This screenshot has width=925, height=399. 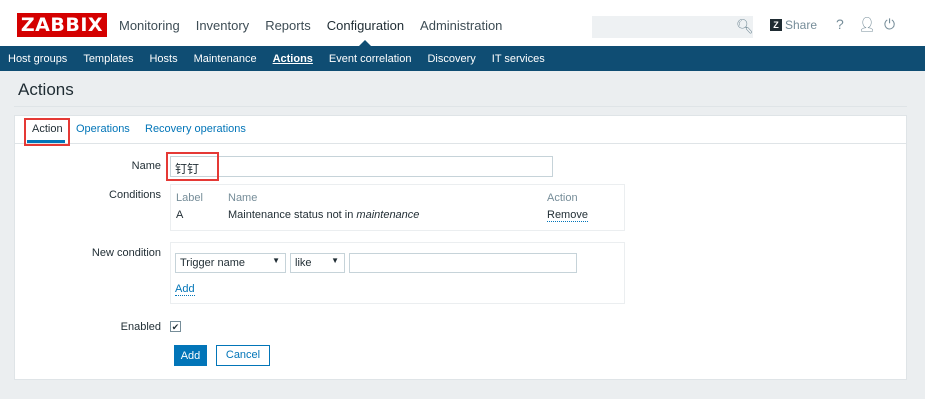 I want to click on condition-type-value: Trigger name, so click(x=213, y=263).